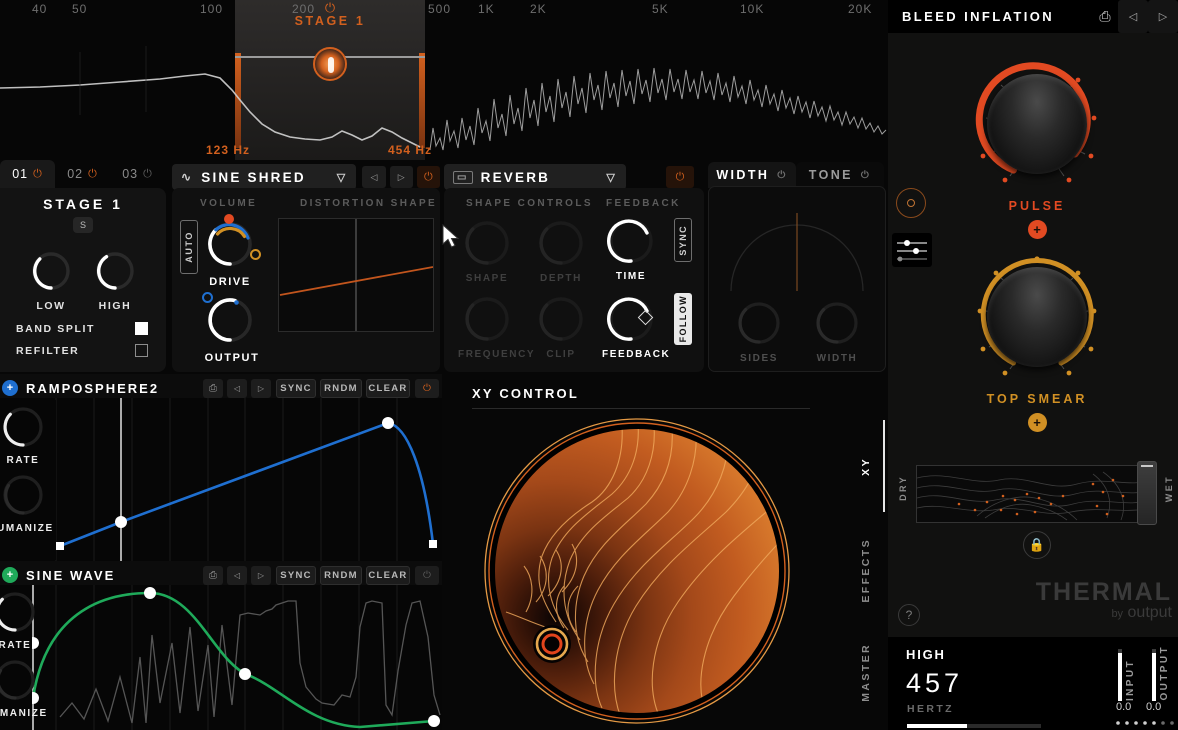 The width and height of the screenshot is (1178, 730). Describe the element at coordinates (10, 388) in the screenshot. I see `lfo1-add-icon: +` at that location.